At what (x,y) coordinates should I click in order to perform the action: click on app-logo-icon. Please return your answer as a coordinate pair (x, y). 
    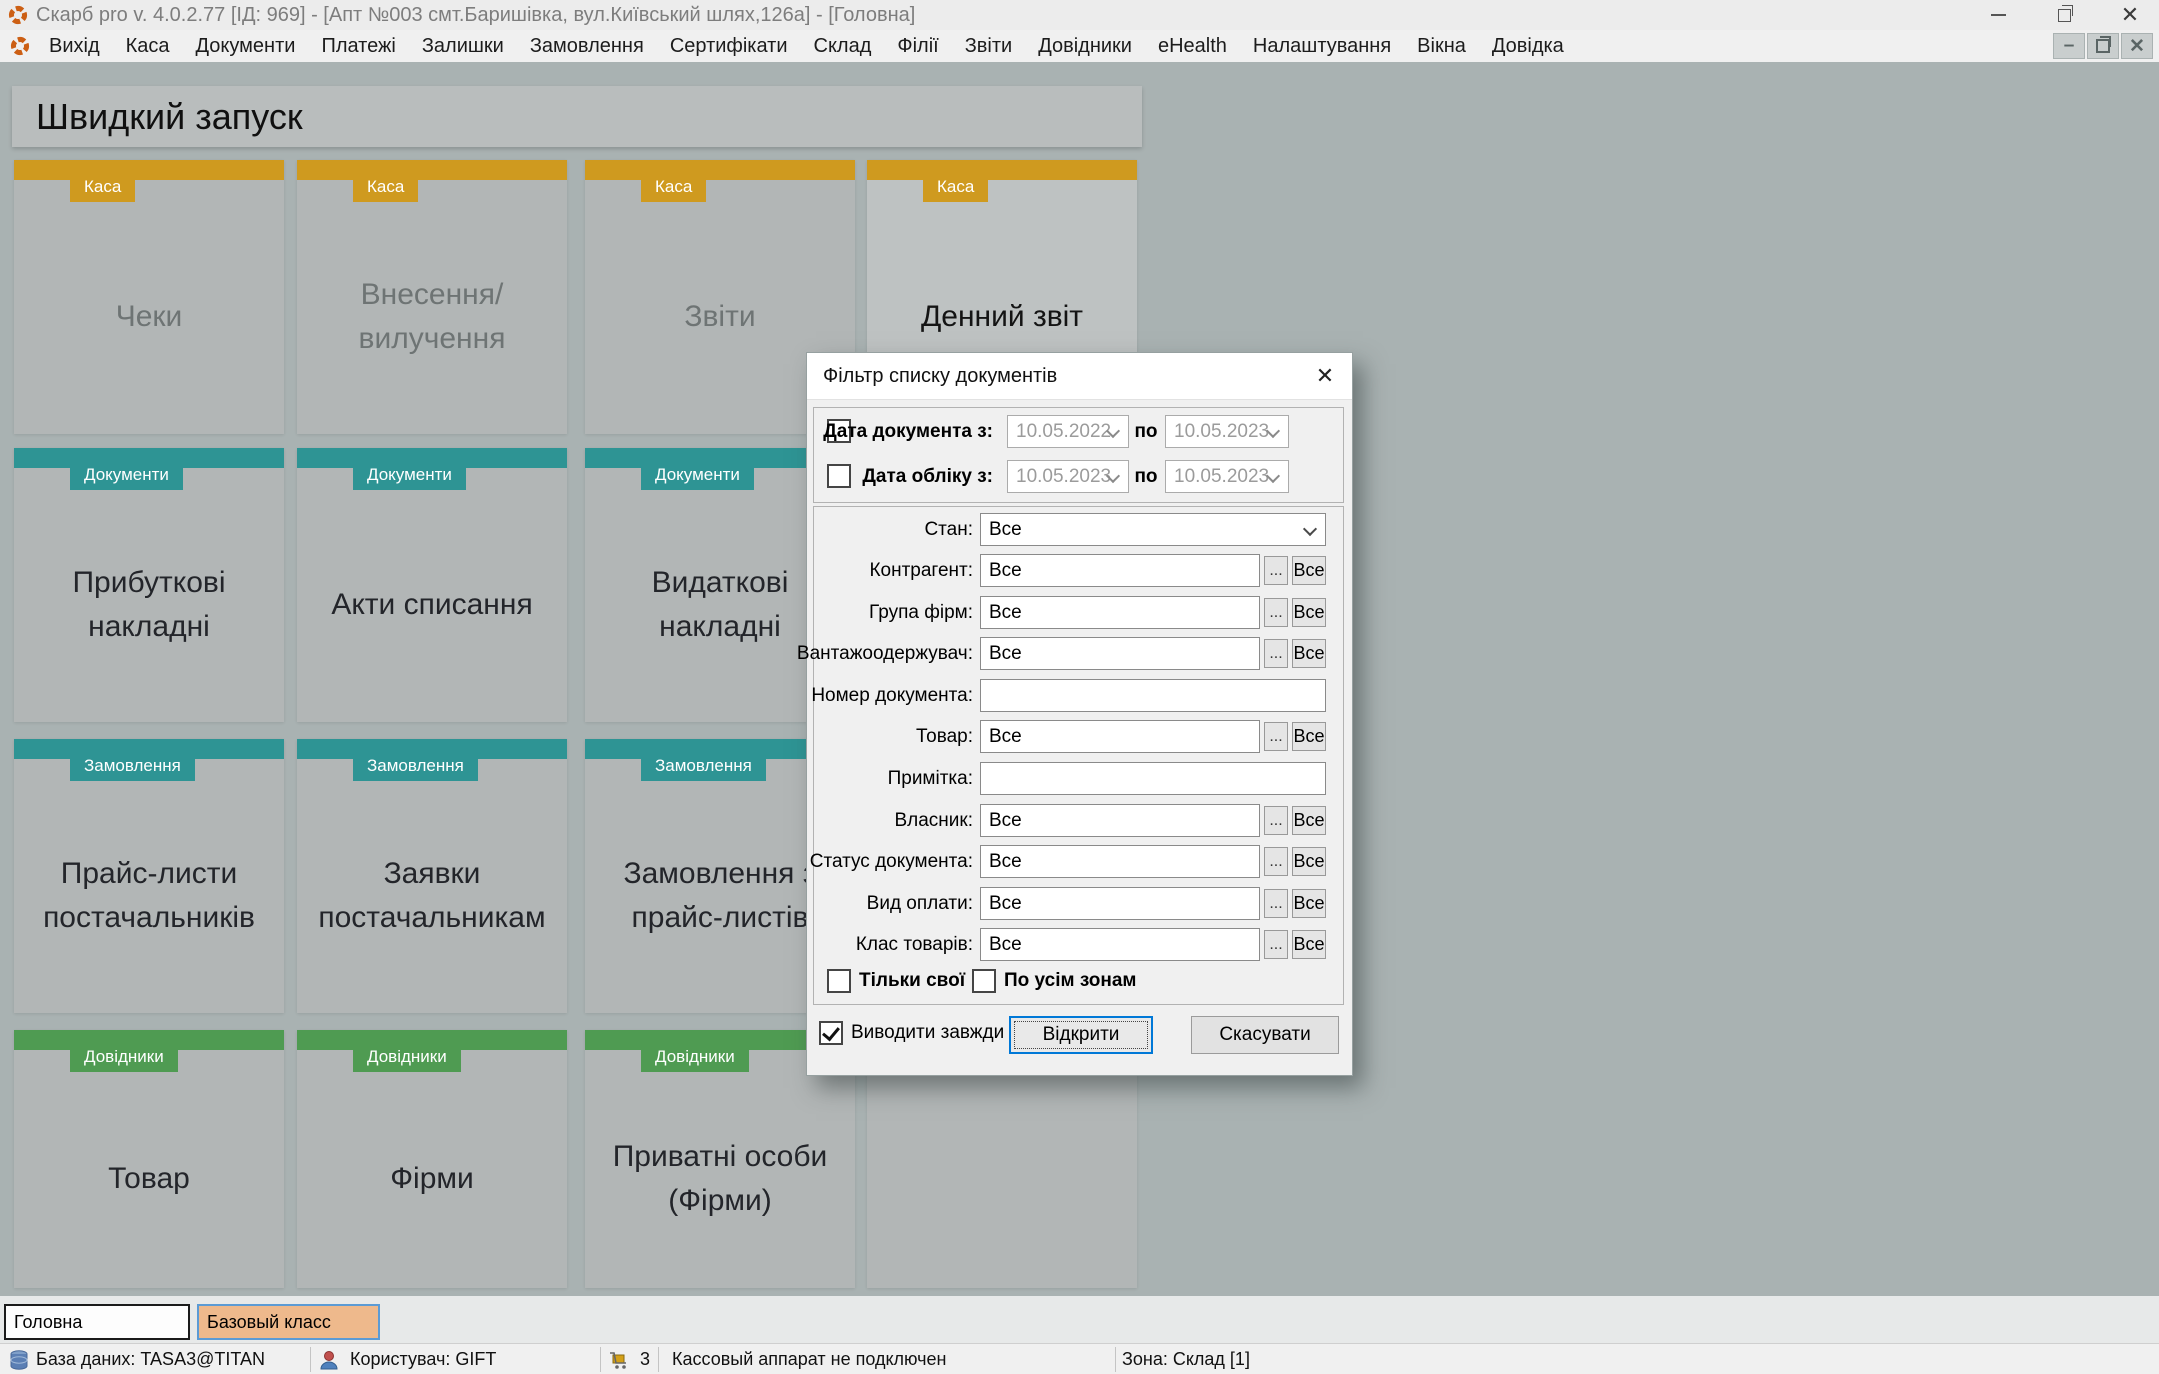
    Looking at the image, I should click on (18, 15).